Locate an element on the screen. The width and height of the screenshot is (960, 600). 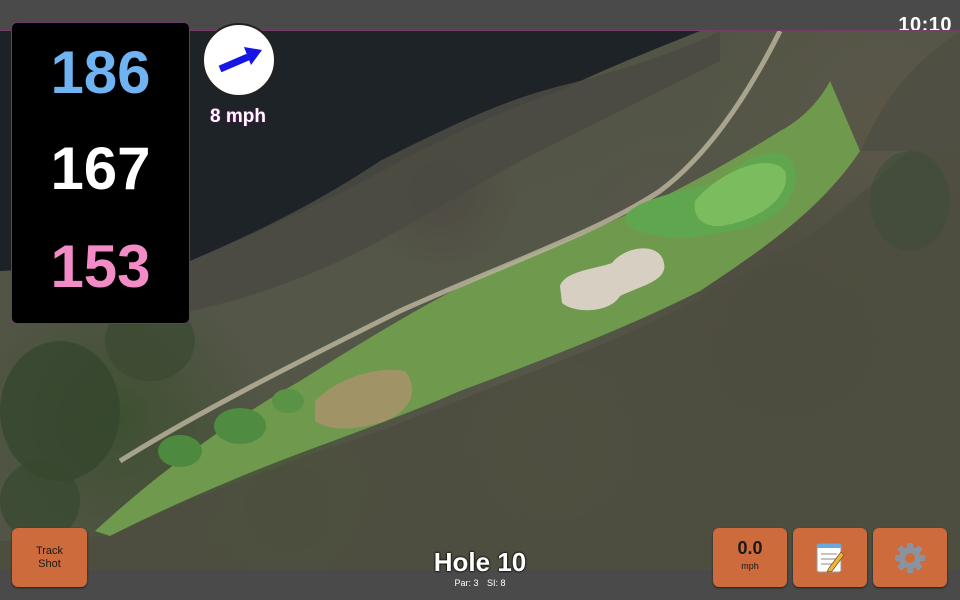
notepad-icon is located at coordinates (830, 558).